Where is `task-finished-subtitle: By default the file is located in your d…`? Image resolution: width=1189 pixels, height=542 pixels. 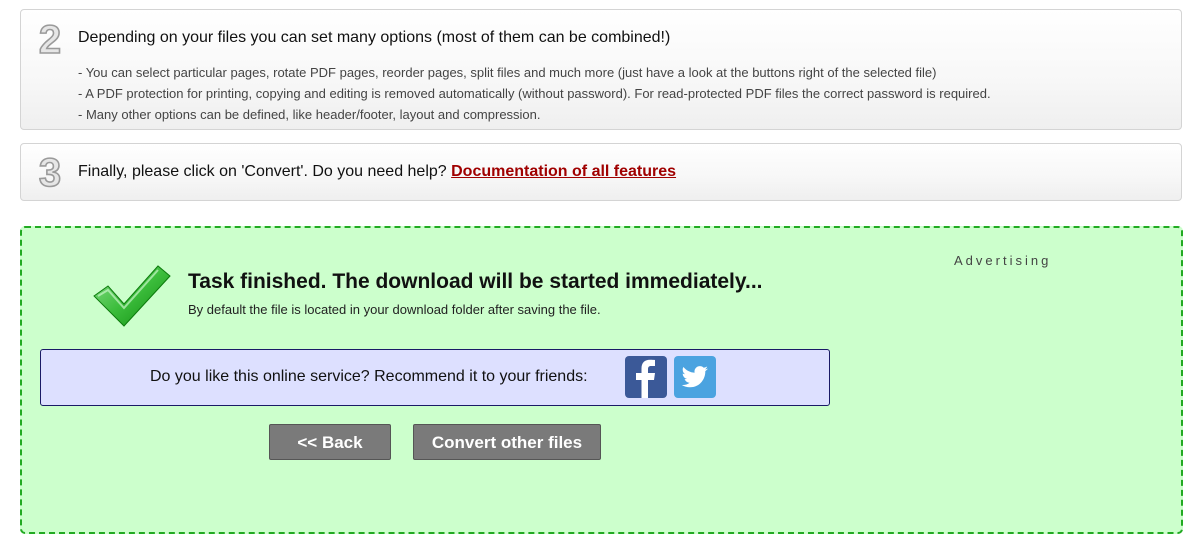
task-finished-subtitle: By default the file is located in your d… is located at coordinates (394, 309).